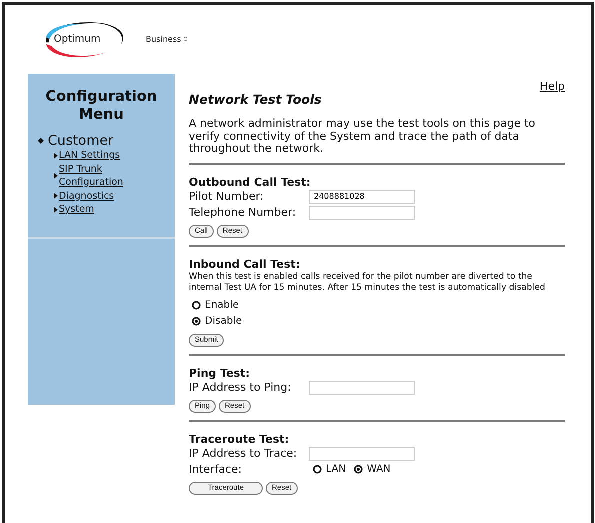 The height and width of the screenshot is (523, 595). What do you see at coordinates (220, 373) in the screenshot?
I see `section-heading: Ping Test:` at bounding box center [220, 373].